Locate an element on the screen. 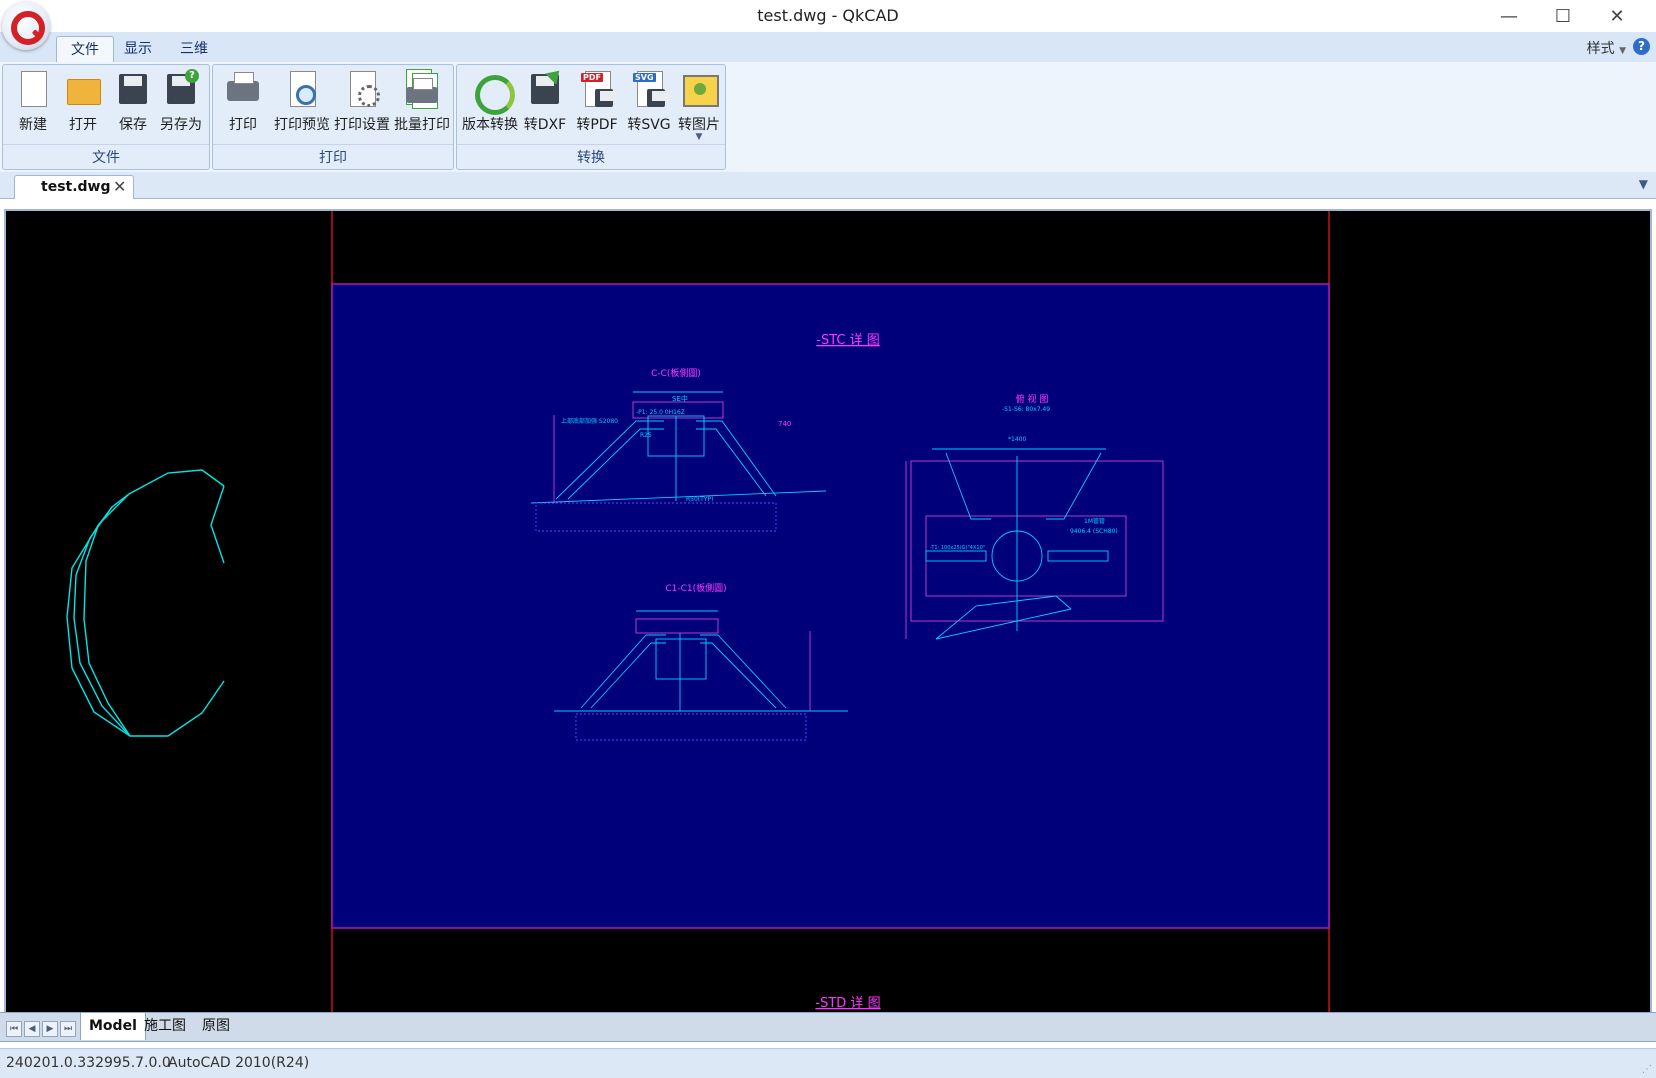 The height and width of the screenshot is (1078, 1656). last-sheet-icon: ⏭ is located at coordinates (68, 1029).